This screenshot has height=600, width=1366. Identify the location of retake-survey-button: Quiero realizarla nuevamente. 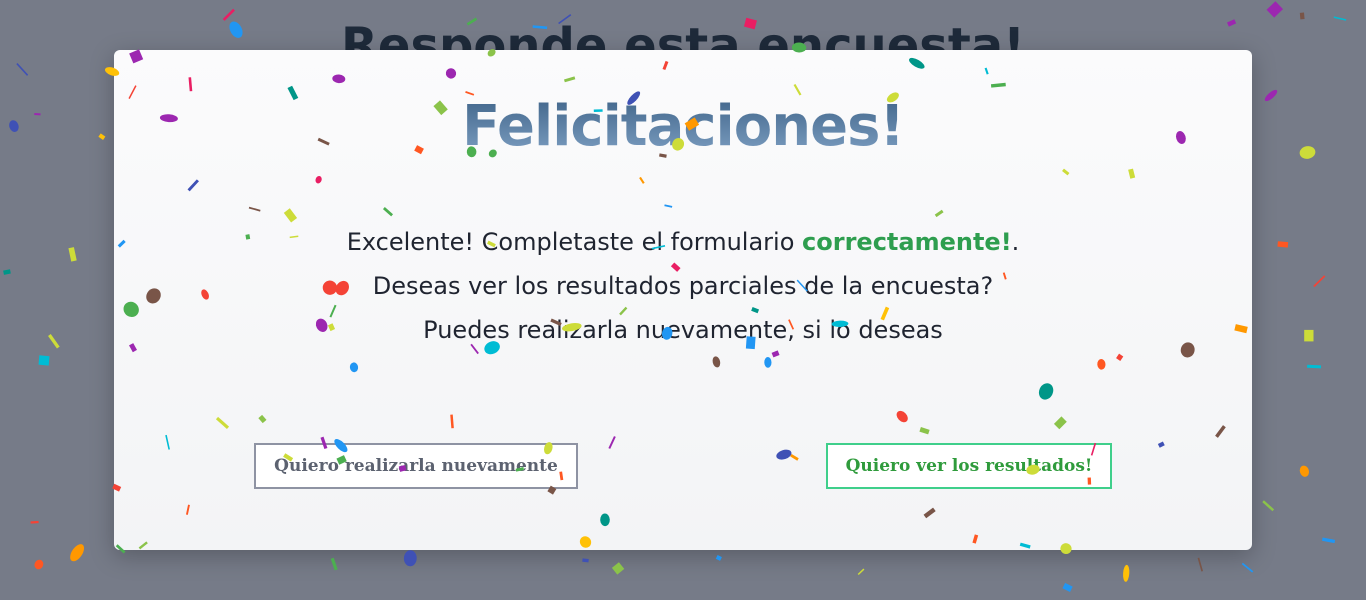
(416, 466).